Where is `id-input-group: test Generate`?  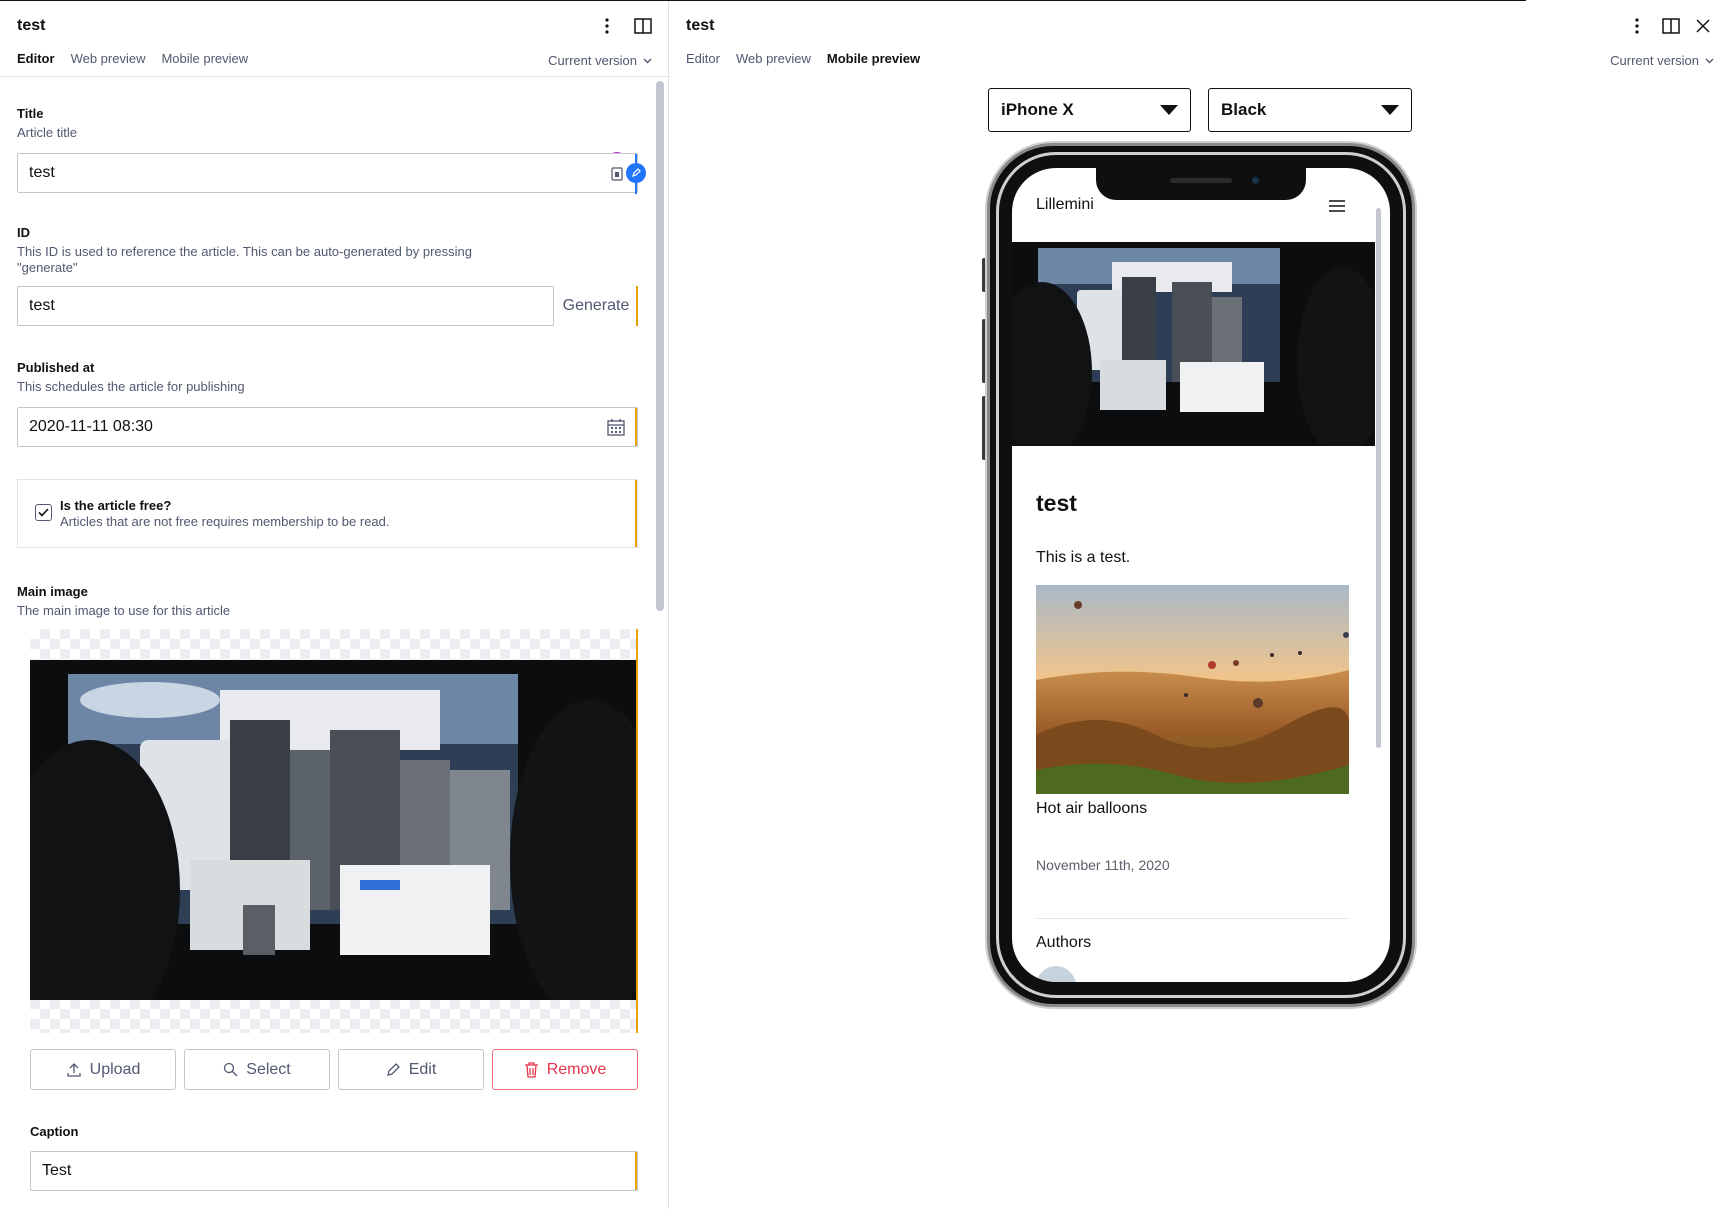
id-input-group: test Generate is located at coordinates (327, 306).